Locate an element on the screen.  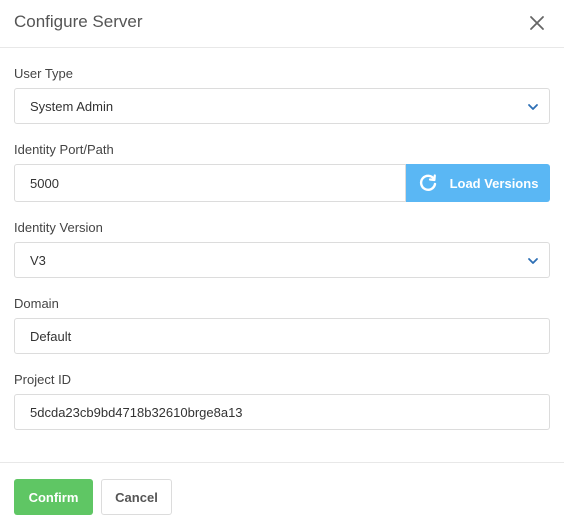
project-id-value: 5dcda23cb9bd4718b32610brge8a13 is located at coordinates (136, 412).